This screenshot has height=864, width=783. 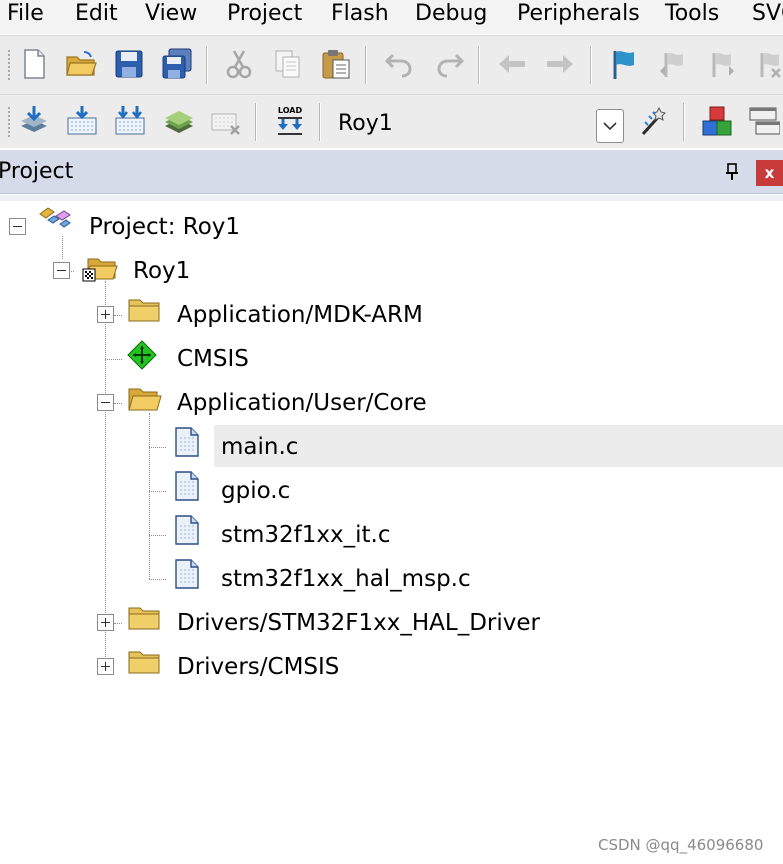 I want to click on project-root-label: Project: Roy1, so click(x=164, y=227).